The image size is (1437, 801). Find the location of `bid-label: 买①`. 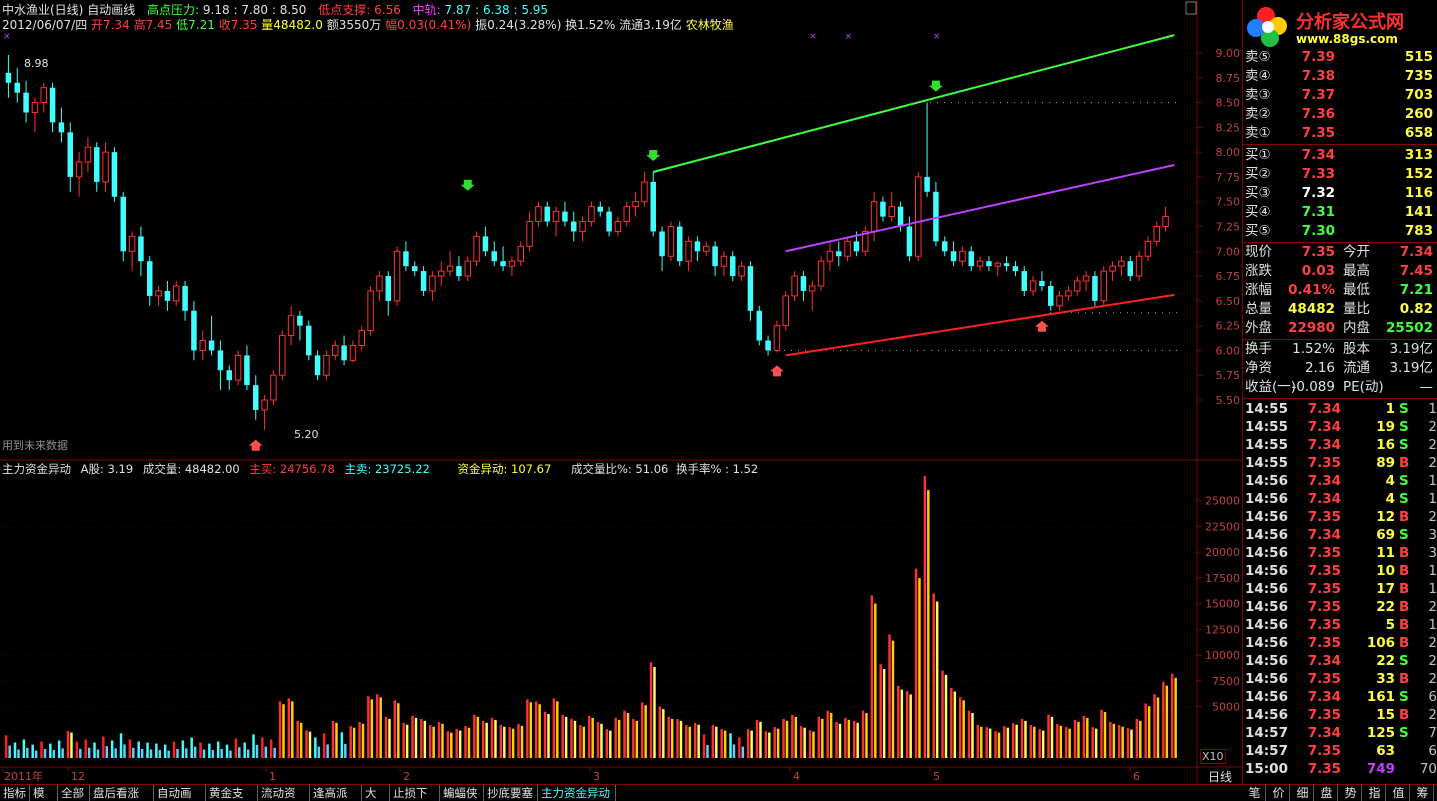

bid-label: 买① is located at coordinates (1258, 155).